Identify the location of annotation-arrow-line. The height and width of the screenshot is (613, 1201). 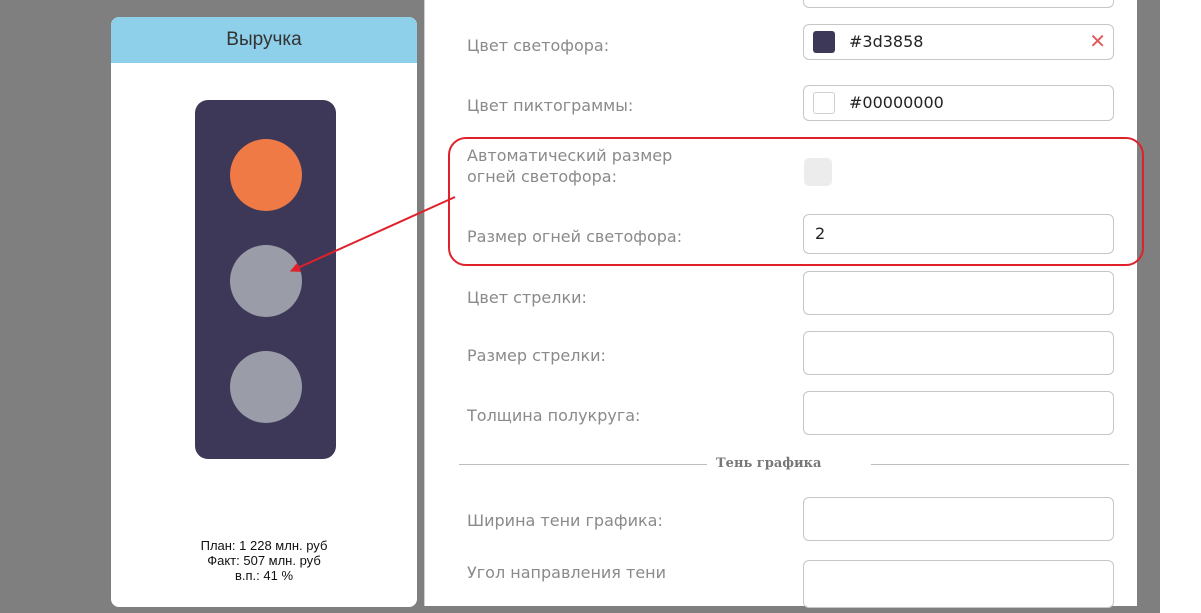
(373, 234).